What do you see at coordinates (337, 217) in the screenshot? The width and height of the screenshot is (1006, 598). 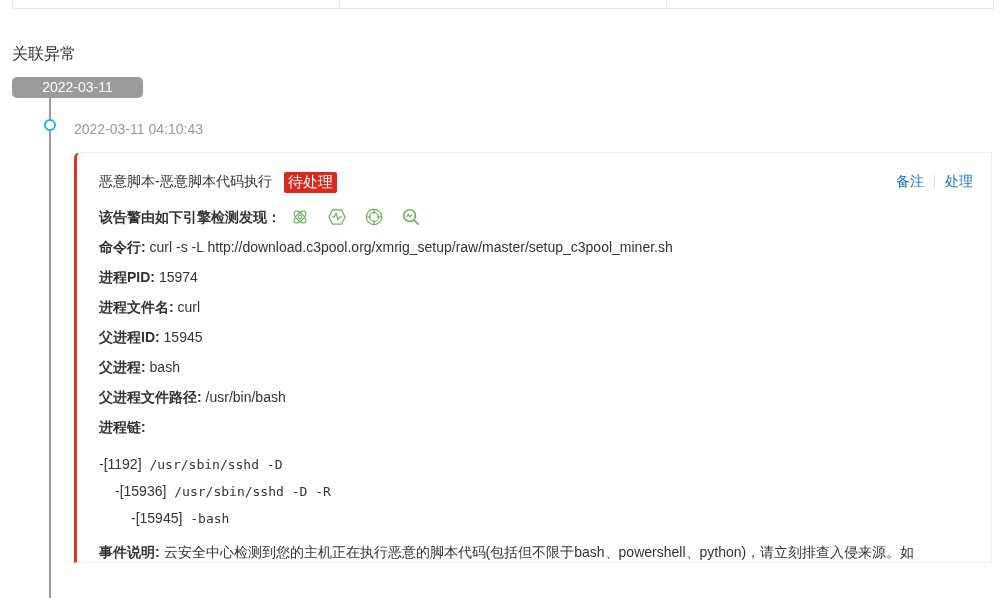 I see `pulse-hexagon-icon` at bounding box center [337, 217].